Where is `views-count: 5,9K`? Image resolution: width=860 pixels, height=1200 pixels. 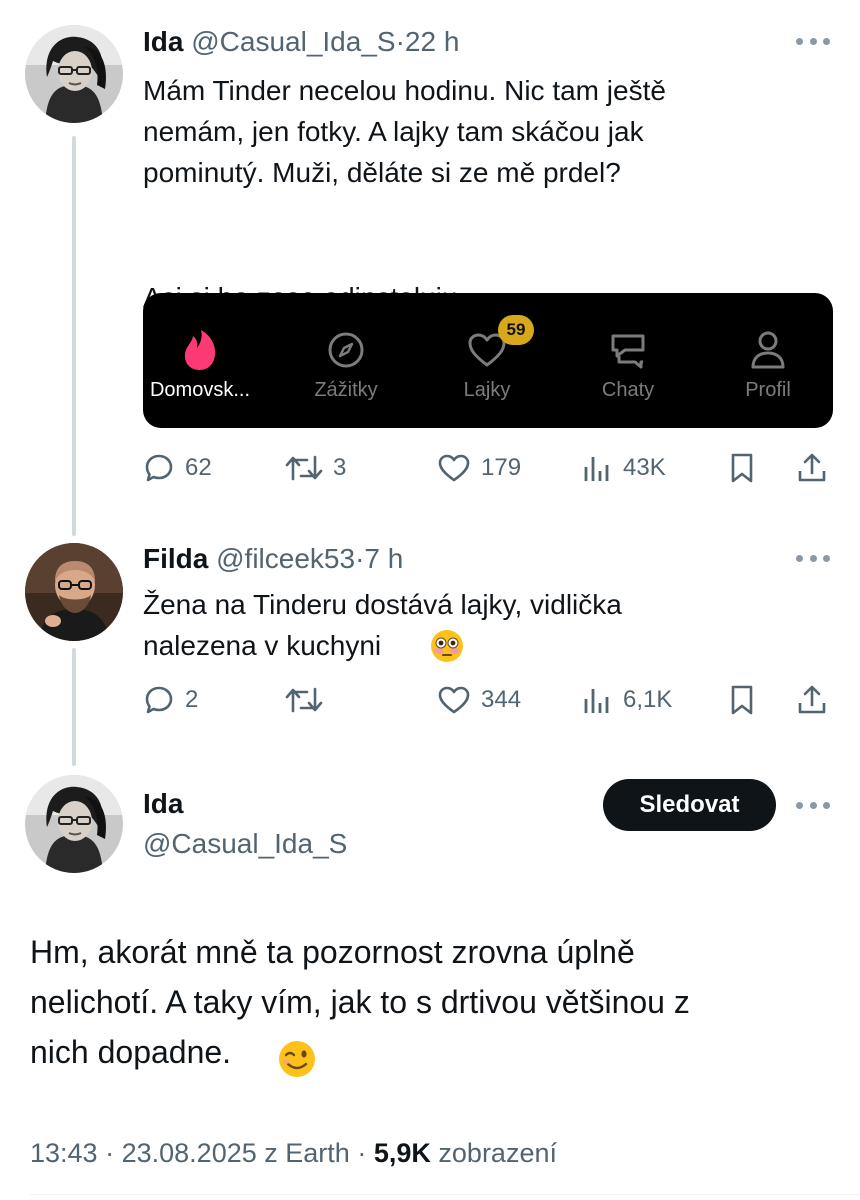 views-count: 5,9K is located at coordinates (402, 1153).